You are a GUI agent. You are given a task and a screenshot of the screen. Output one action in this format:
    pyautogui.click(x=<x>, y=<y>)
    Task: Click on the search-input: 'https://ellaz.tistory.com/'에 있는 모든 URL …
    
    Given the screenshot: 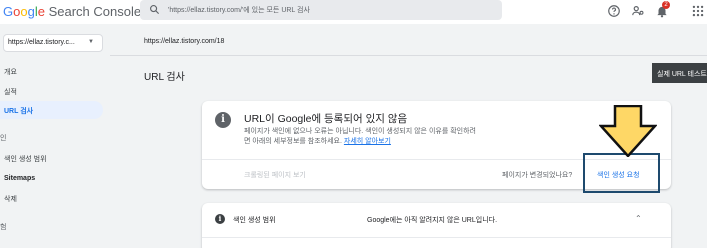 What is the action you would take?
    pyautogui.click(x=321, y=10)
    